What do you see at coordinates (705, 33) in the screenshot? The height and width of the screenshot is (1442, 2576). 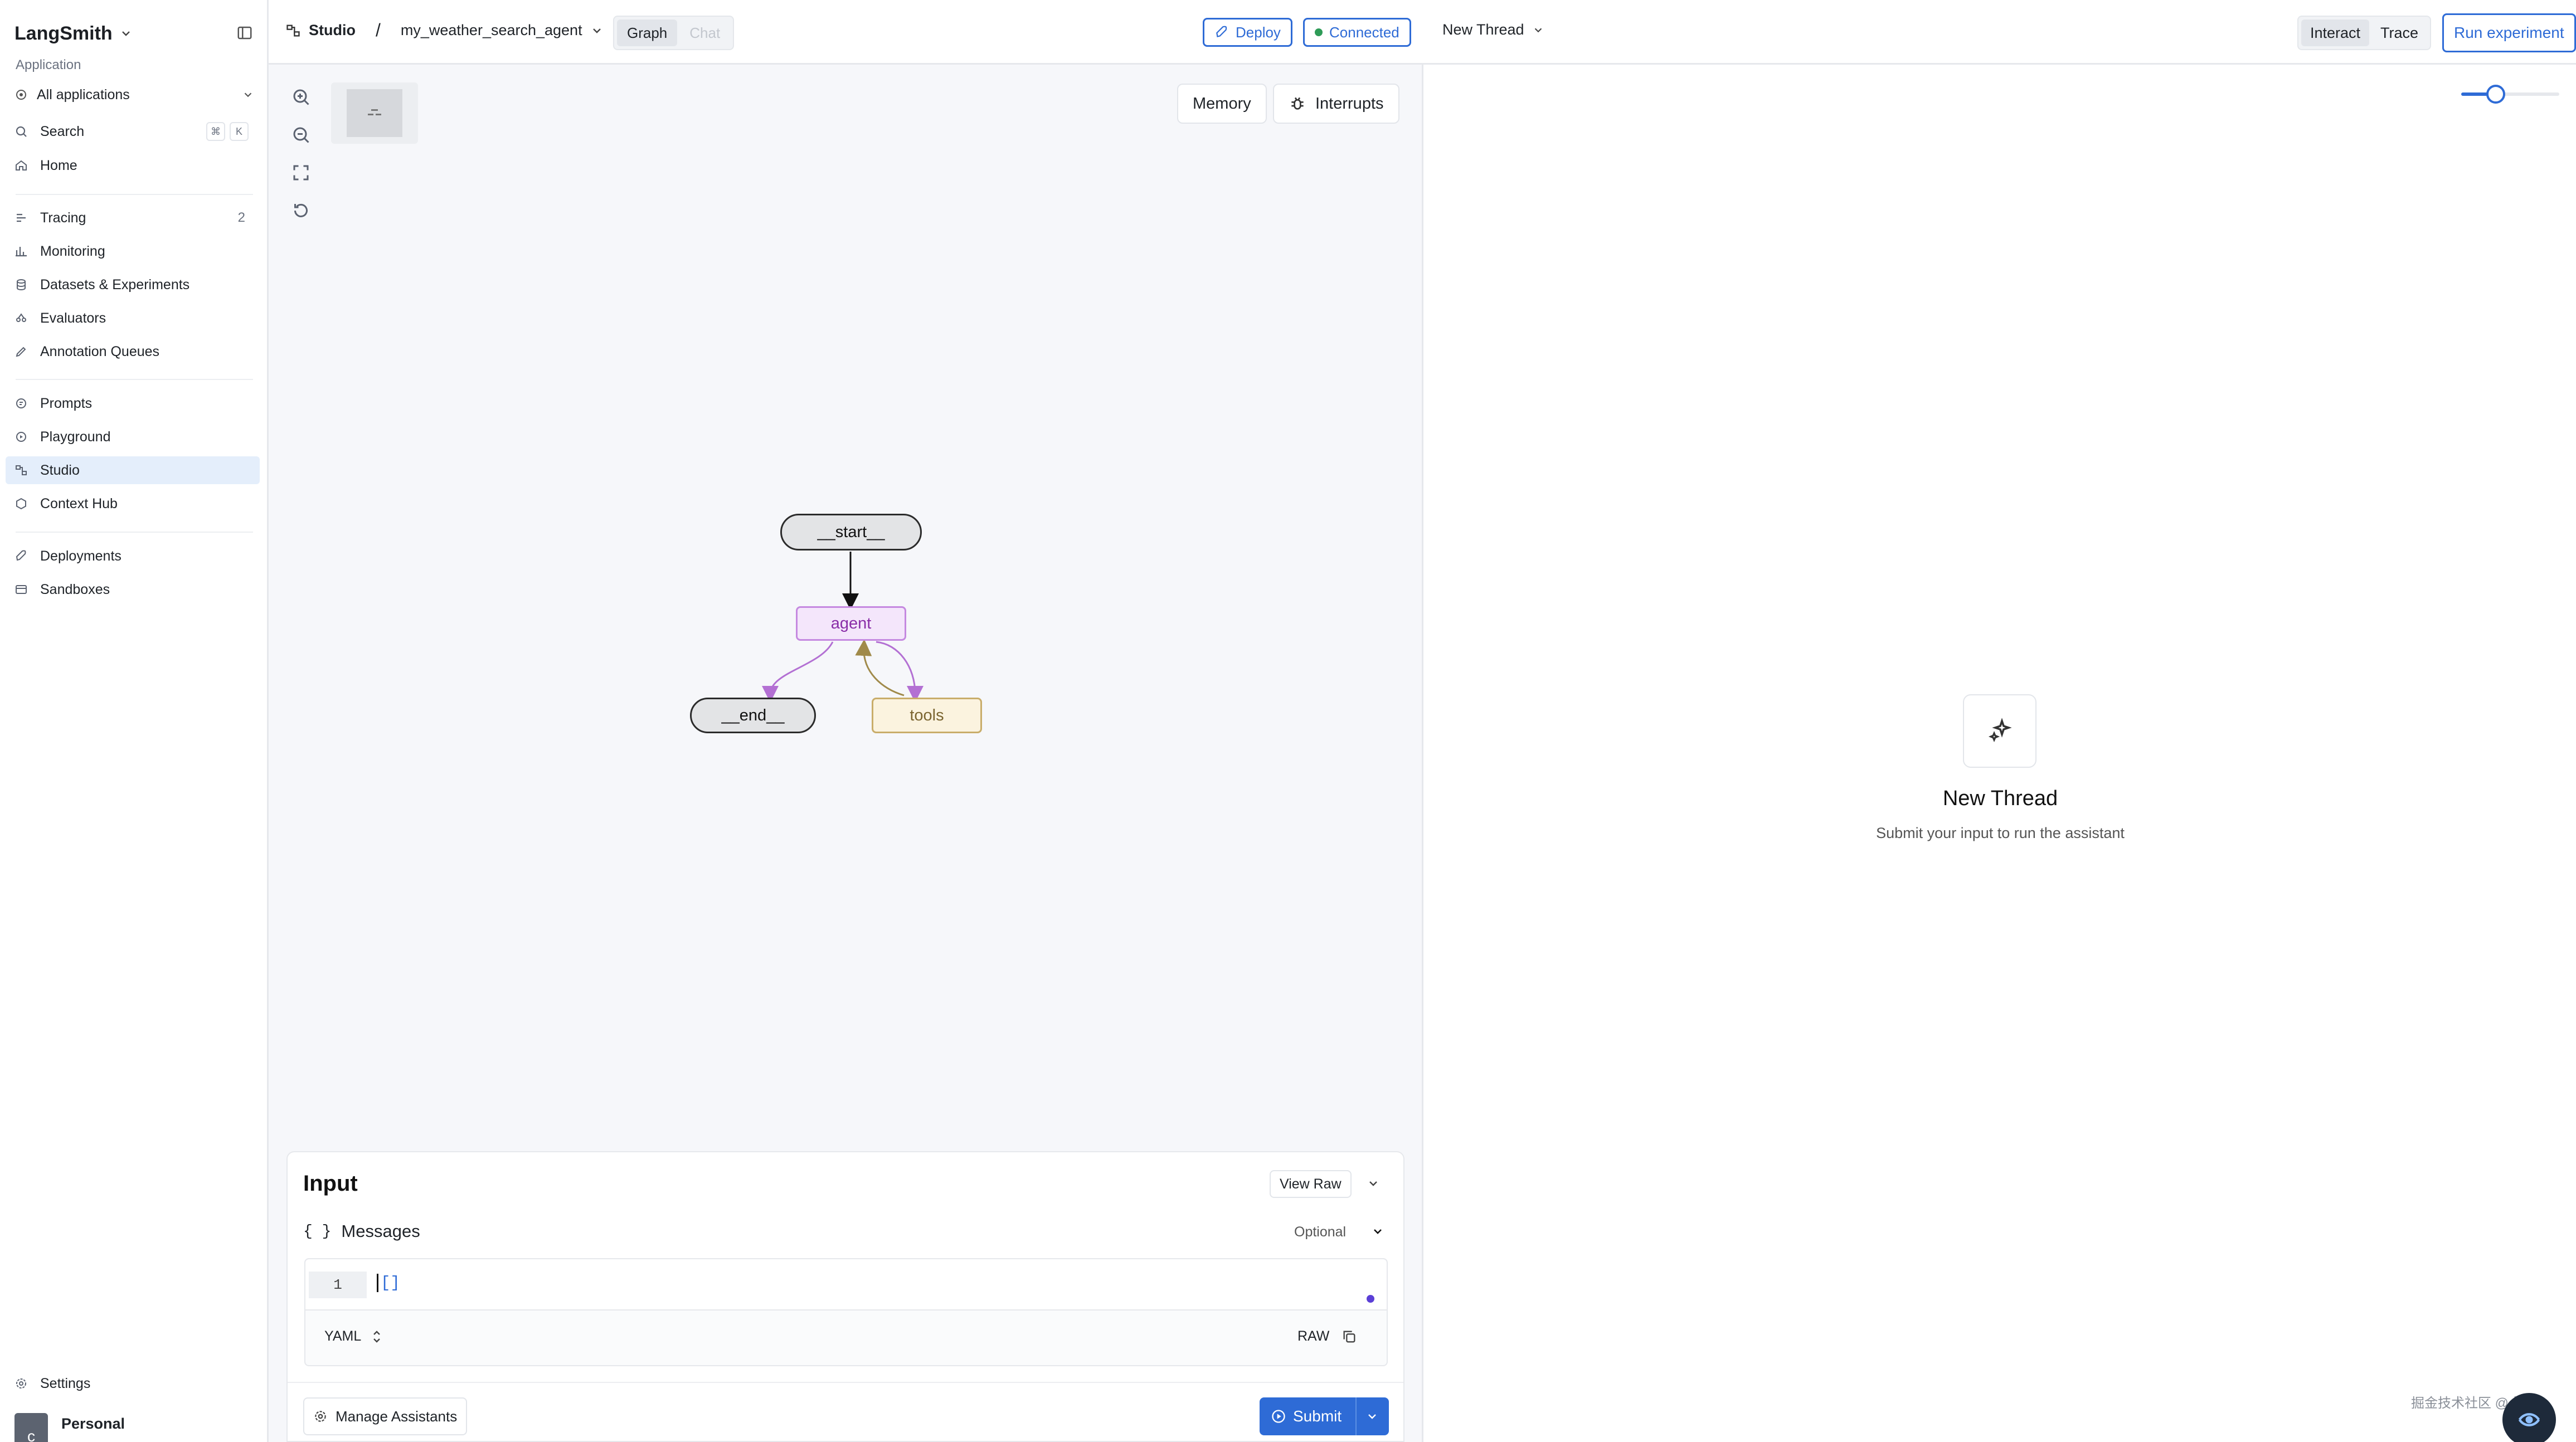 I see `tab-chat: Chat` at bounding box center [705, 33].